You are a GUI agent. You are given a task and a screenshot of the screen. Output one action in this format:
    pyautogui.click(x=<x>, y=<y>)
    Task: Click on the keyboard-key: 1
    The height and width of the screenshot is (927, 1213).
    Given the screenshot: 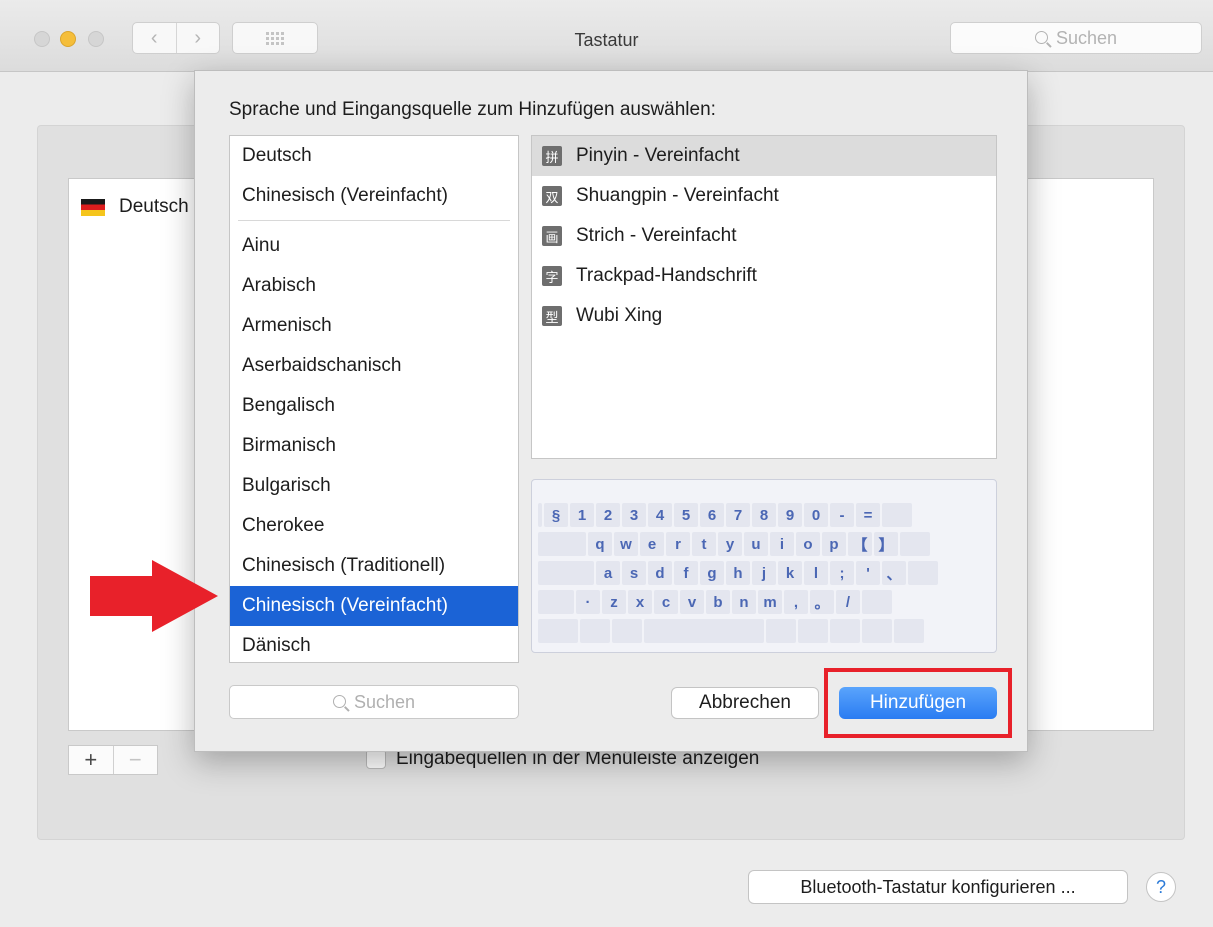 What is the action you would take?
    pyautogui.click(x=582, y=515)
    